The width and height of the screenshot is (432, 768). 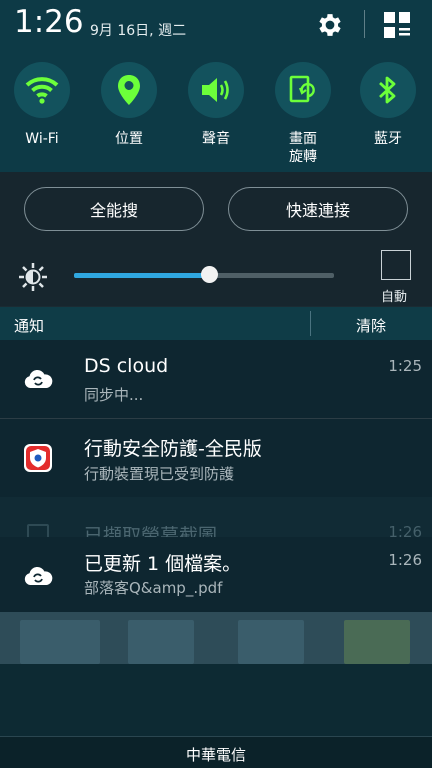 I want to click on notification-ds-cloud: DS cloud 同步中... 1:25, so click(x=216, y=379).